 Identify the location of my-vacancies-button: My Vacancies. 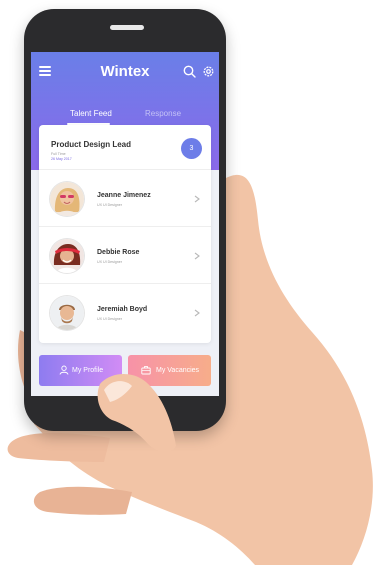
(169, 370).